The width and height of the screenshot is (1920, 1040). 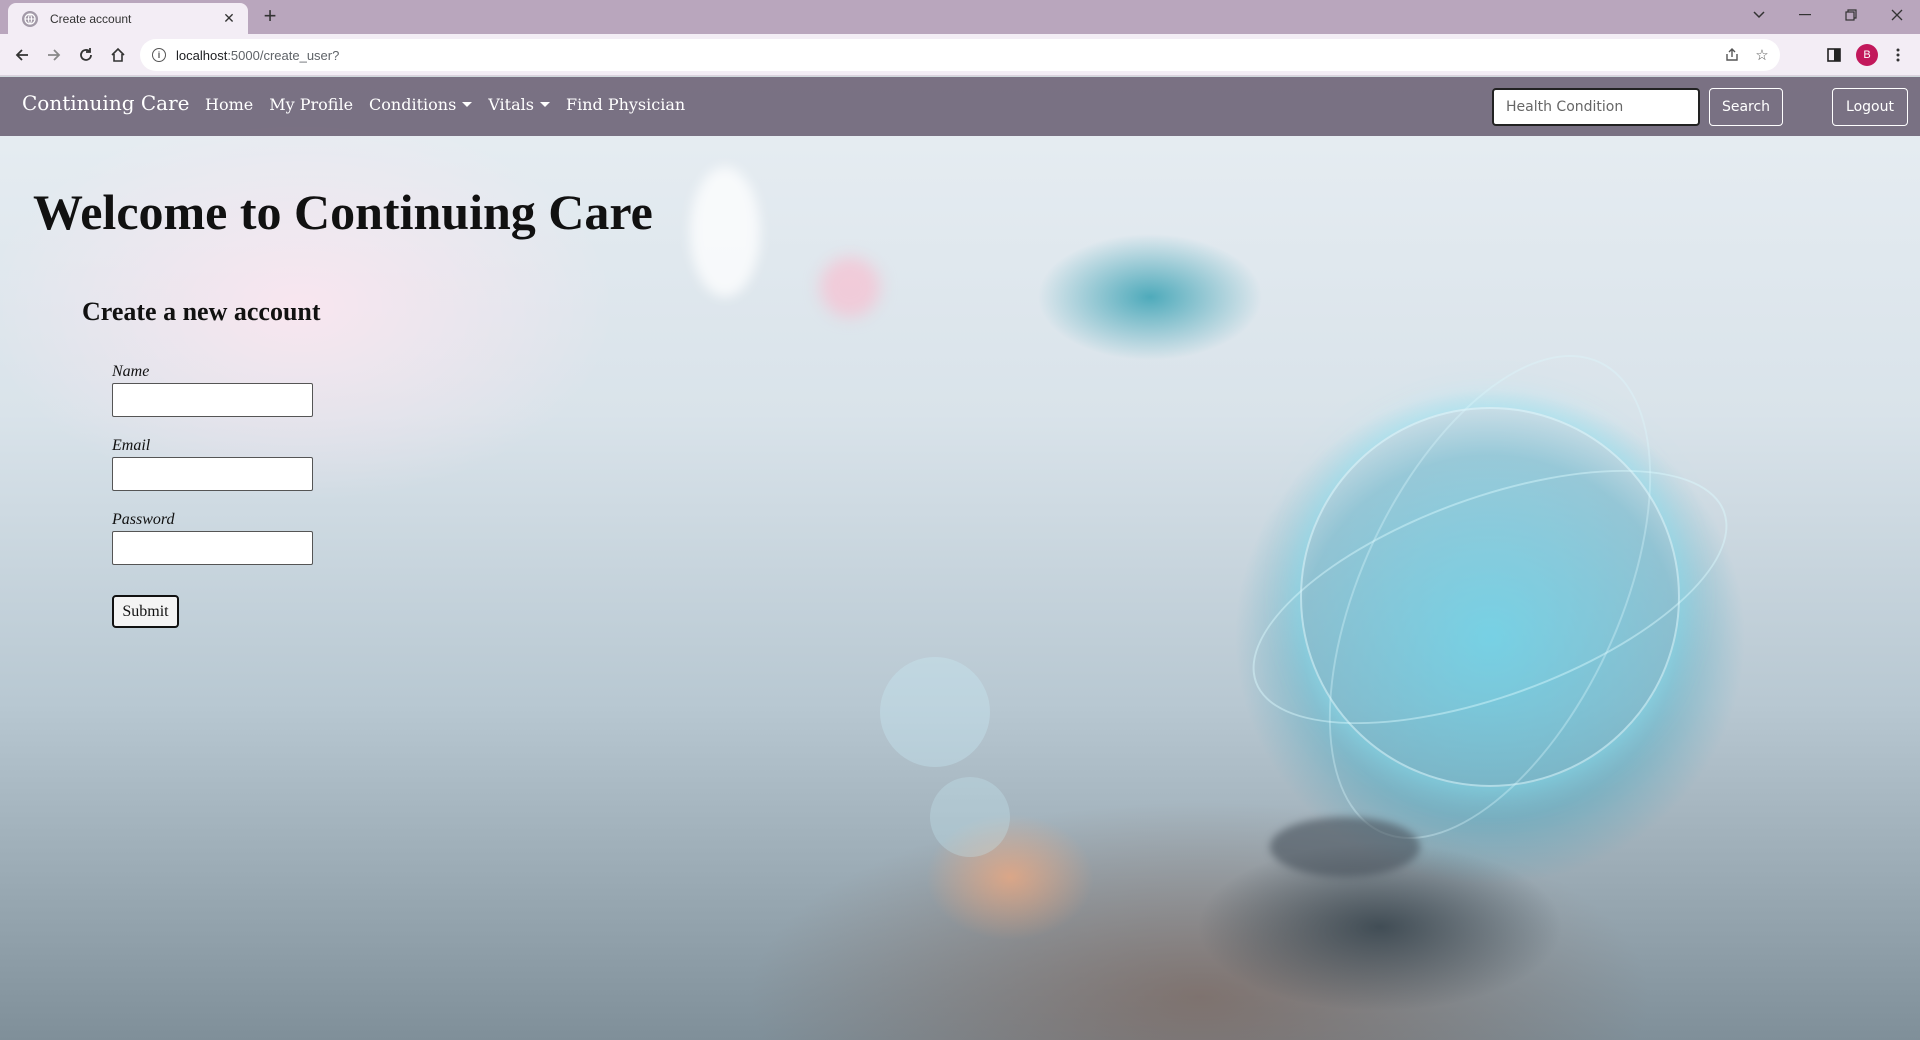 I want to click on profile-avatar: B, so click(x=1867, y=55).